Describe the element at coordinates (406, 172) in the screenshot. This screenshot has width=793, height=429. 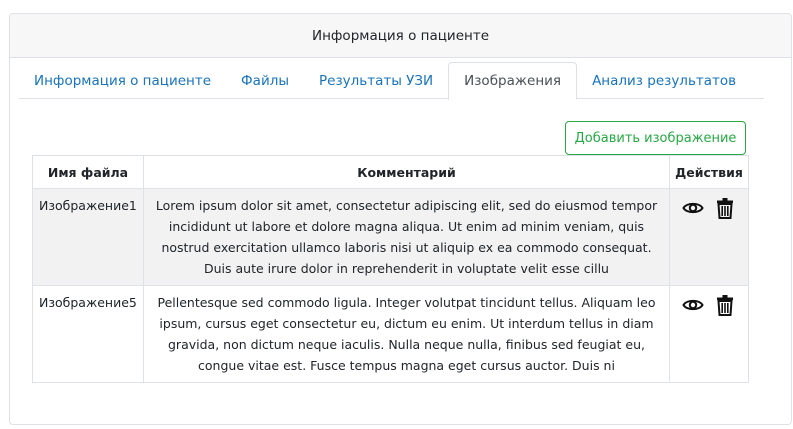
I see `column-header-comment: Комментарий` at that location.